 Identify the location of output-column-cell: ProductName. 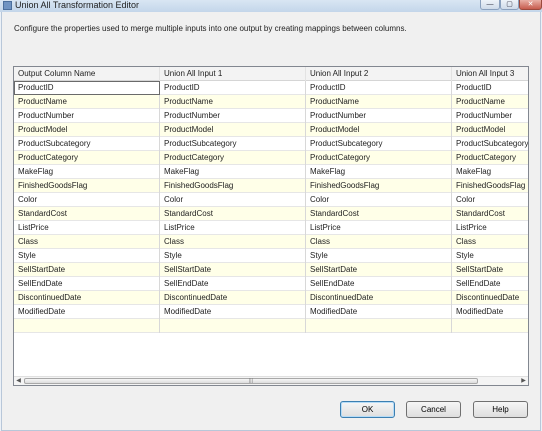
(87, 102).